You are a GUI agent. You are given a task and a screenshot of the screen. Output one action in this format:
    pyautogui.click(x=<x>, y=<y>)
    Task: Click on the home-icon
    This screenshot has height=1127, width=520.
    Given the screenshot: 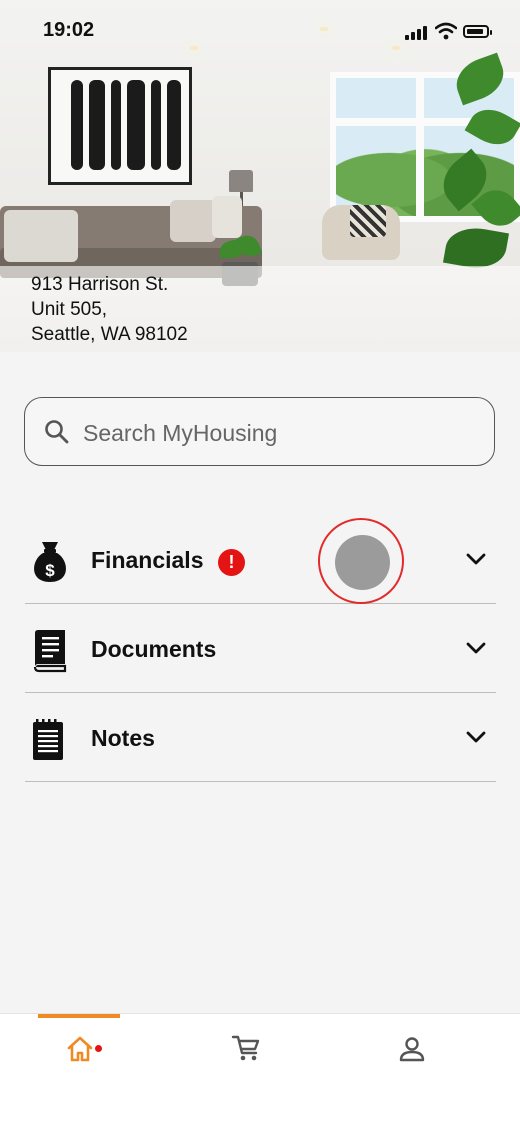 What is the action you would take?
    pyautogui.click(x=80, y=1049)
    